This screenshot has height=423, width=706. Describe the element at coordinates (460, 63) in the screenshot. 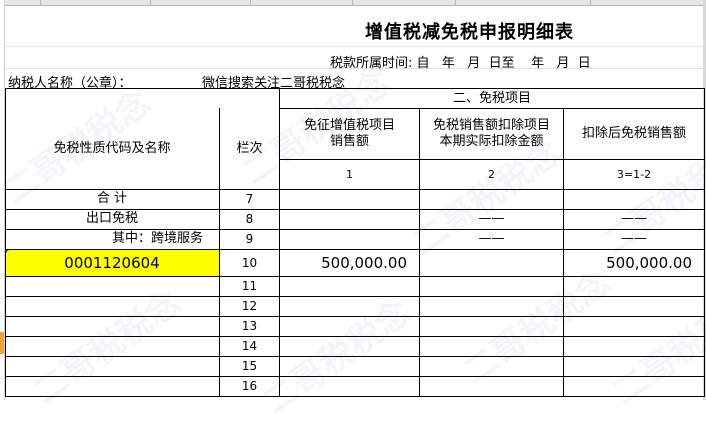

I see `tax-period-line: 税款所属时间: 自 年 月 日至 年 月 日` at that location.